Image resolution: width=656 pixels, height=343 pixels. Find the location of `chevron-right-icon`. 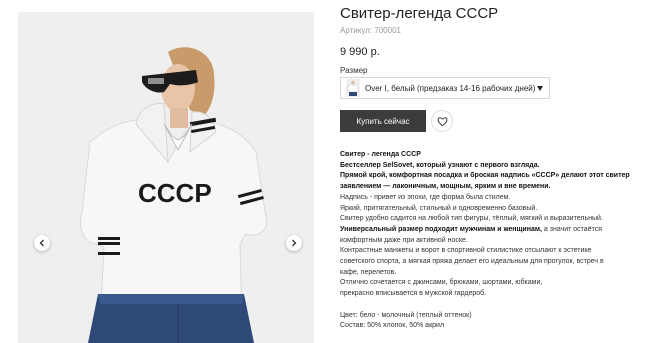

chevron-right-icon is located at coordinates (294, 243).